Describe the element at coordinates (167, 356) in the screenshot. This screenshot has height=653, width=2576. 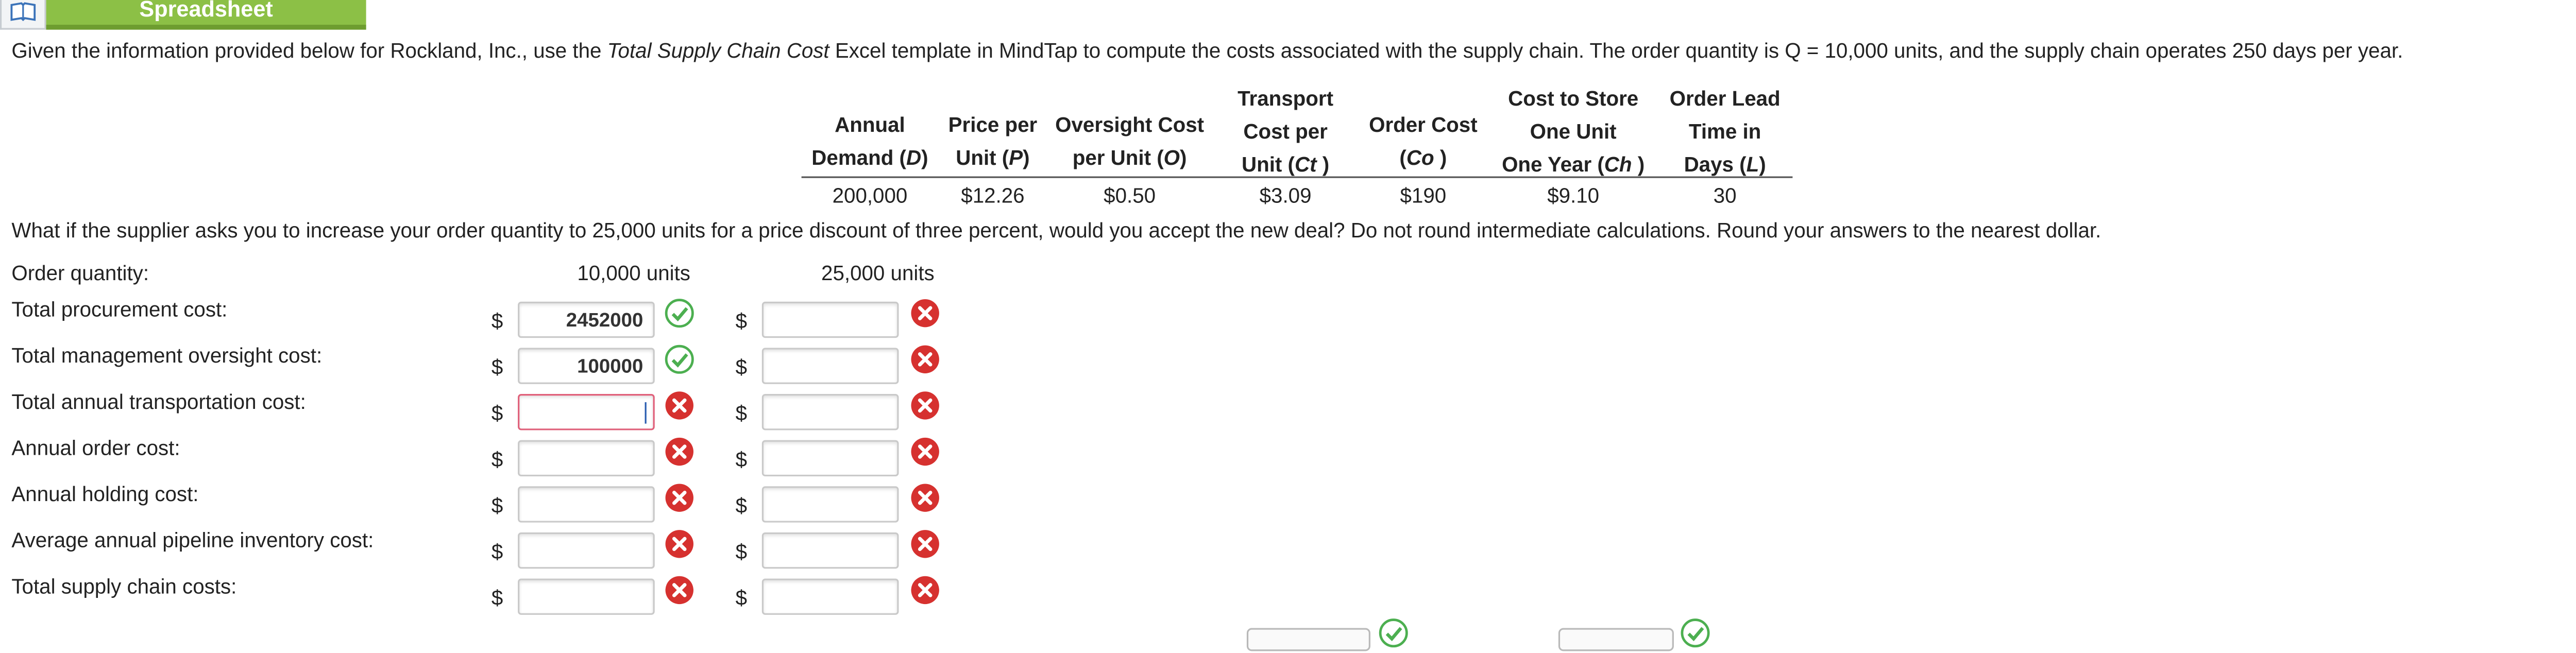
I see `row-label: Total management oversight cost:` at that location.